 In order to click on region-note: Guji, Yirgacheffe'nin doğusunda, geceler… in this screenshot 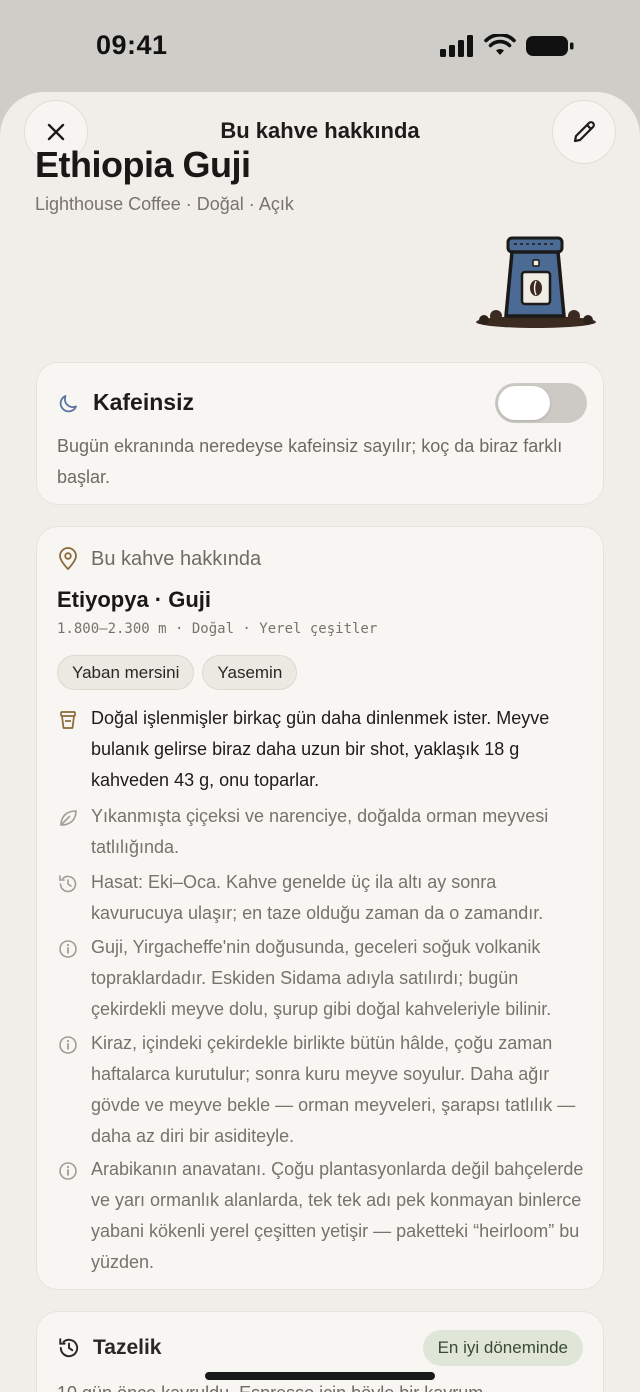, I will do `click(324, 978)`.